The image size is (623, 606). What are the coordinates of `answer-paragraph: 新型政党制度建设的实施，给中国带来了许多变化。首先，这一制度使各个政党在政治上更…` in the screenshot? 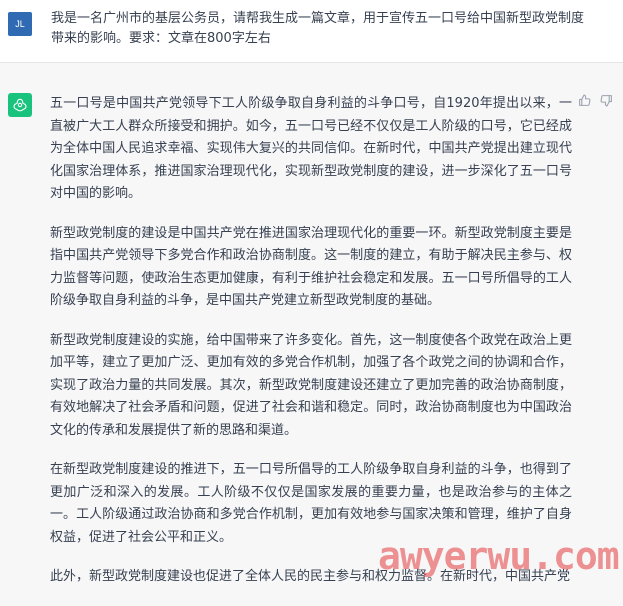 It's located at (311, 385).